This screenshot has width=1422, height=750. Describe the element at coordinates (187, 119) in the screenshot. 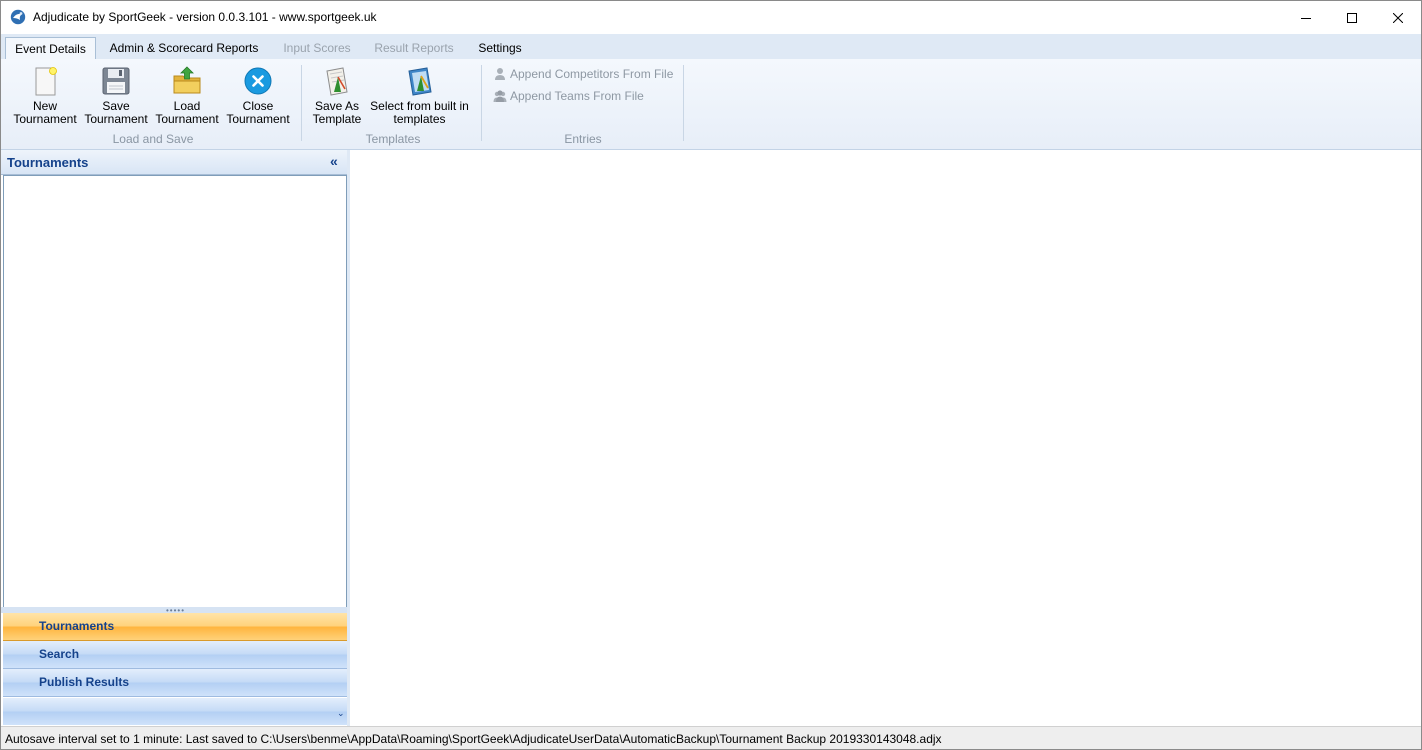

I see `load-tournament-label-line2: Tournament` at that location.